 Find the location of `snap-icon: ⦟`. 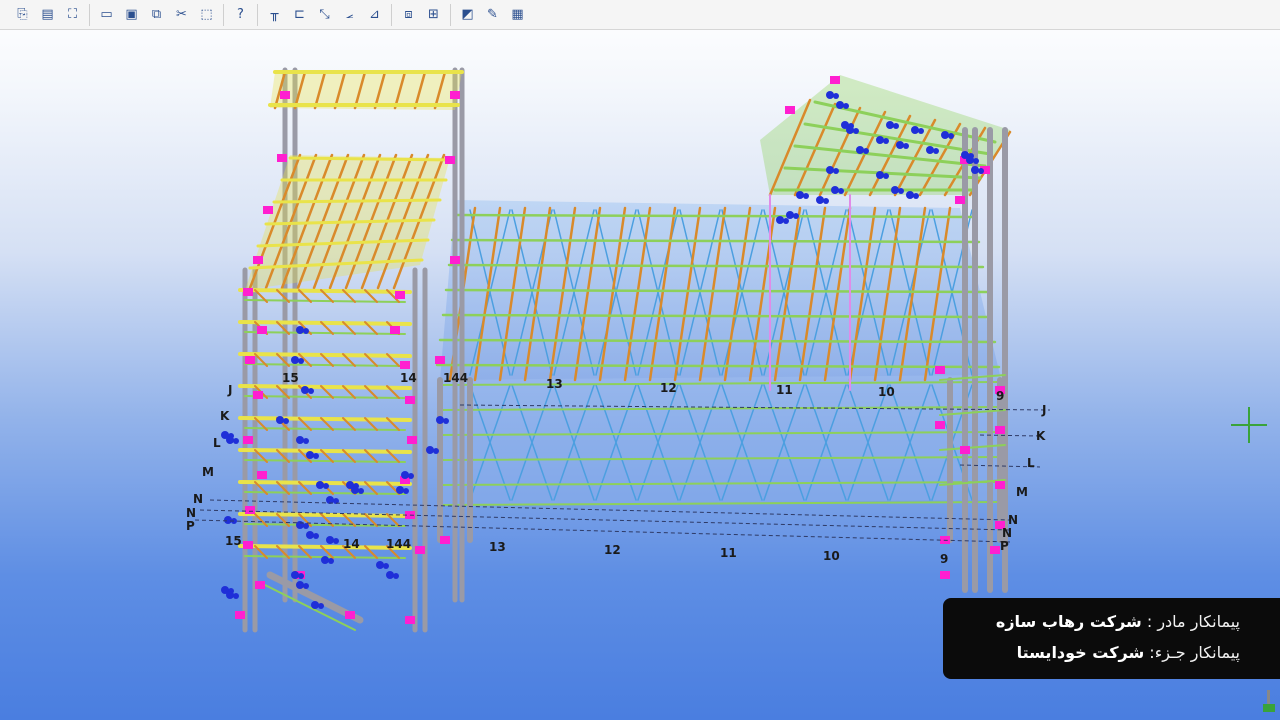

snap-icon: ⦟ is located at coordinates (349, 14).